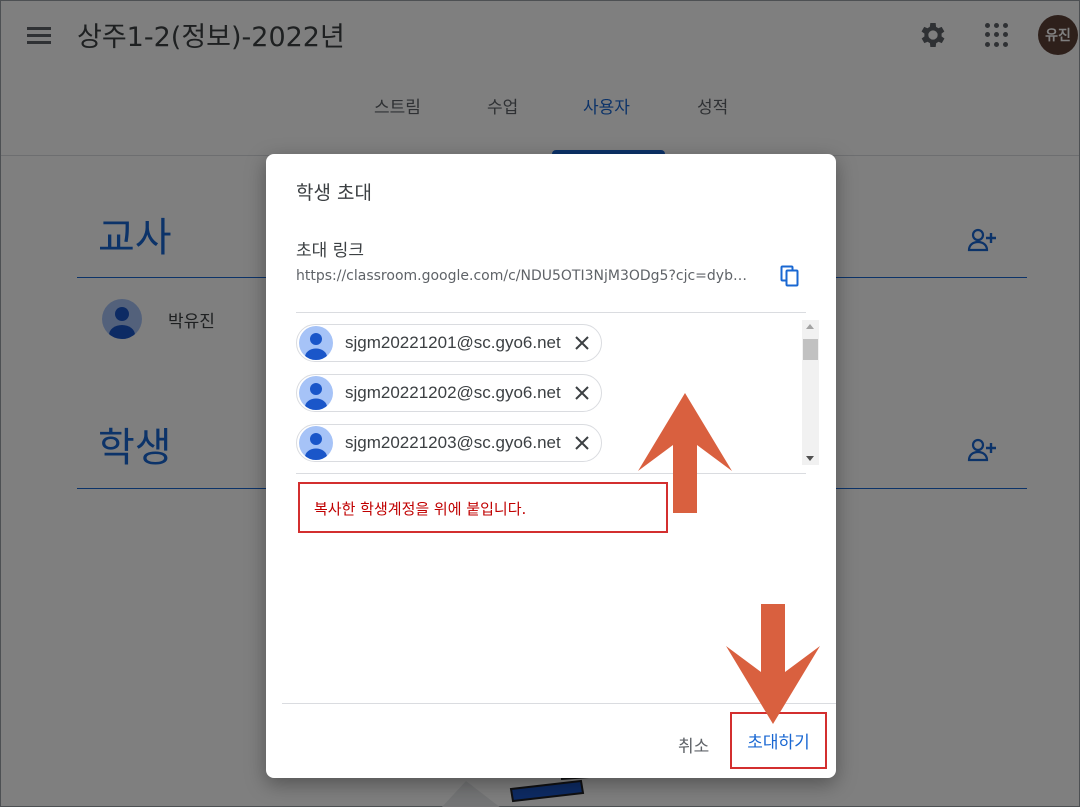 The height and width of the screenshot is (807, 1080). What do you see at coordinates (420, 509) in the screenshot?
I see `annotation-note-text: 복사한 학생계정을 위에 붙입니다.` at bounding box center [420, 509].